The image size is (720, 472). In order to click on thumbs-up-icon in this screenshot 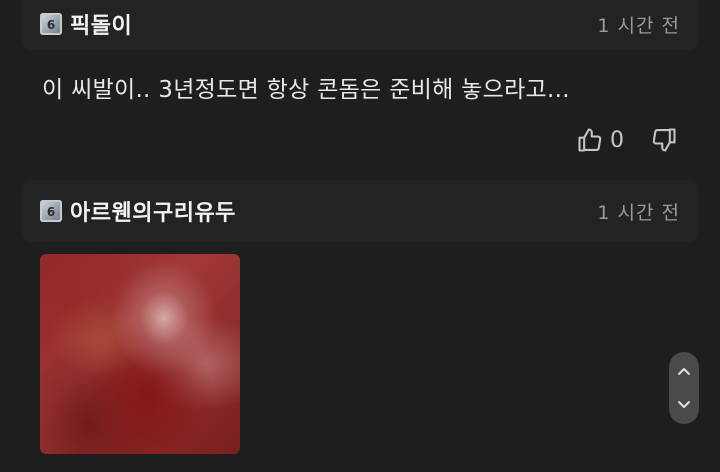, I will do `click(590, 140)`.